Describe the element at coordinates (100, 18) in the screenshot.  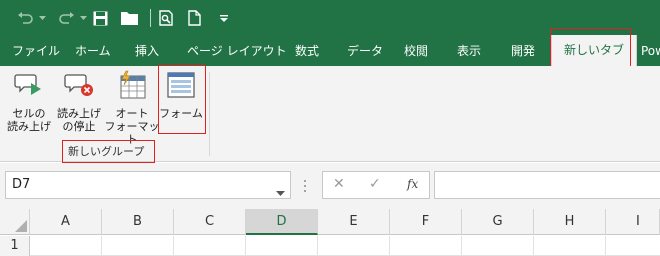
I see `save-icon` at that location.